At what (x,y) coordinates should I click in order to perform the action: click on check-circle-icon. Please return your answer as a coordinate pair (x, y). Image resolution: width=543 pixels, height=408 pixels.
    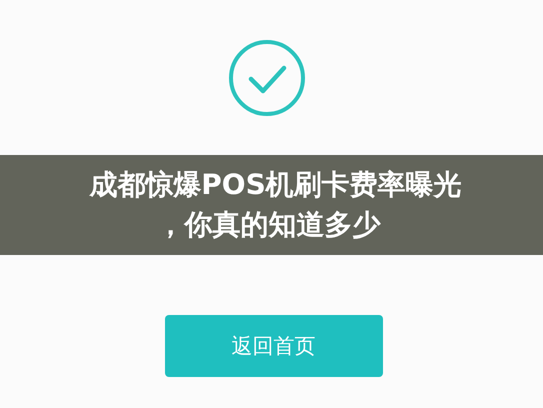
    Looking at the image, I should click on (266, 78).